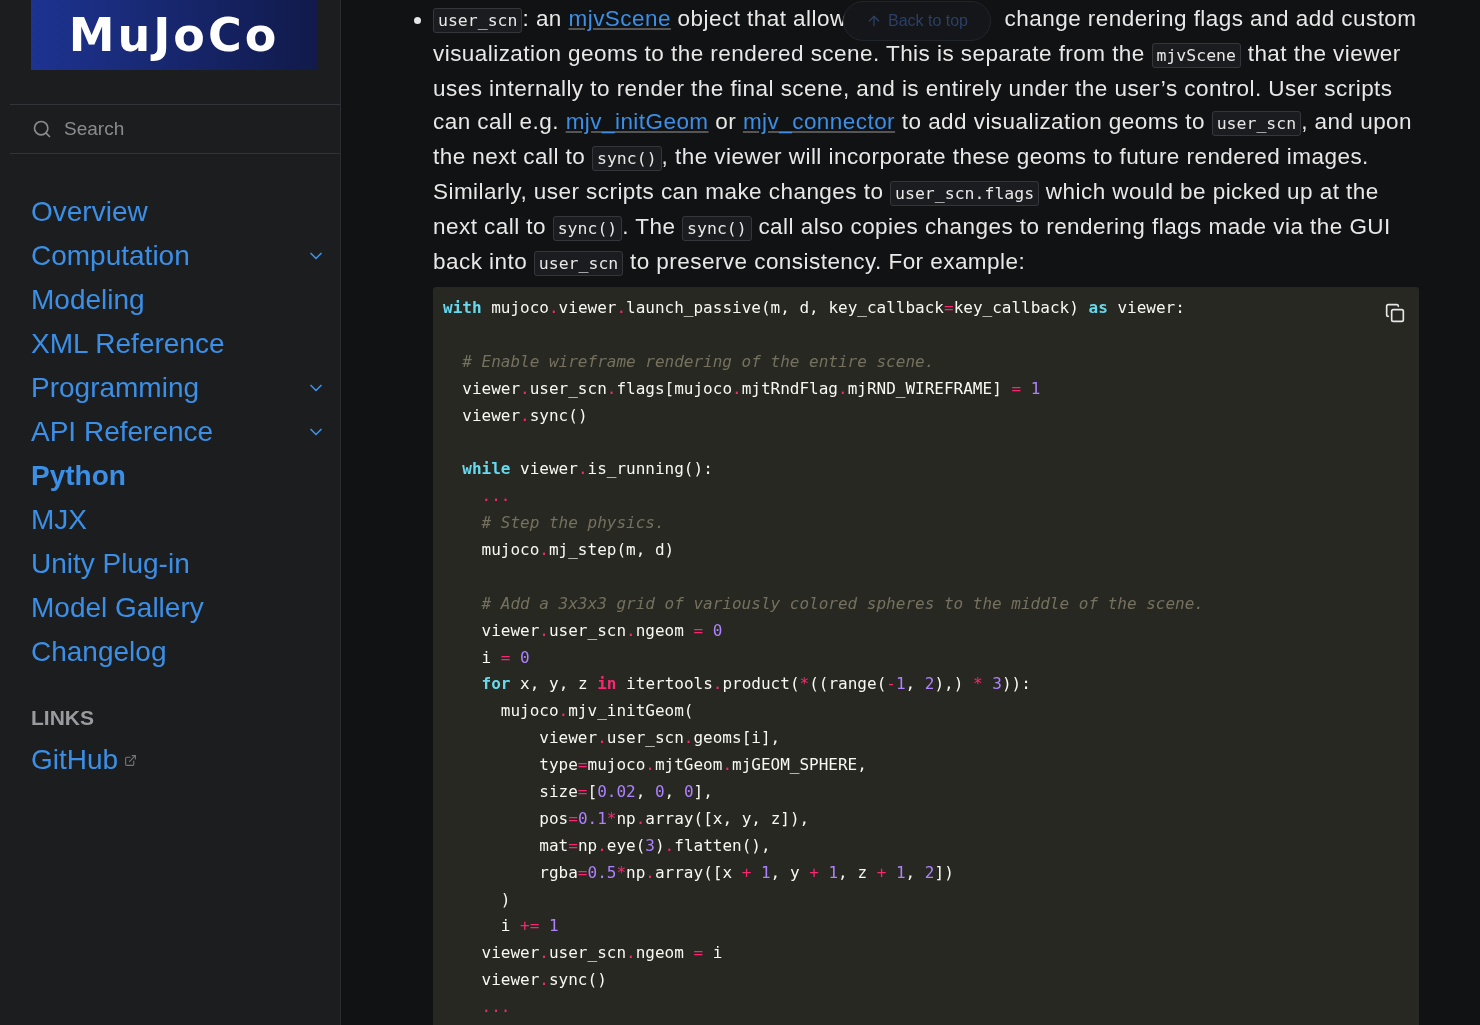 The image size is (1480, 1025). I want to click on nav-label: Model Gallery, so click(117, 608).